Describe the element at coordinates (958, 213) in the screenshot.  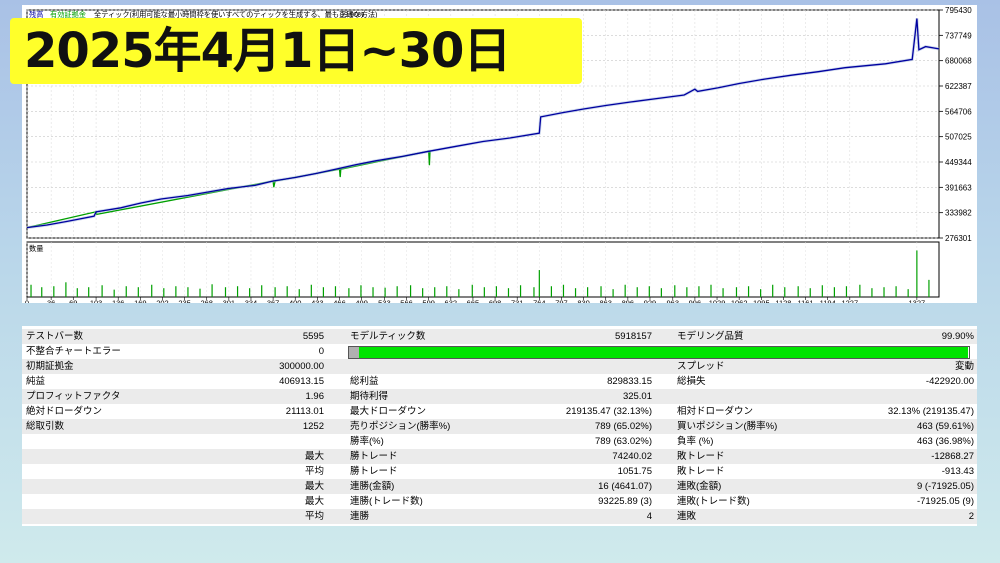
I see `y-tick-label: 333982` at that location.